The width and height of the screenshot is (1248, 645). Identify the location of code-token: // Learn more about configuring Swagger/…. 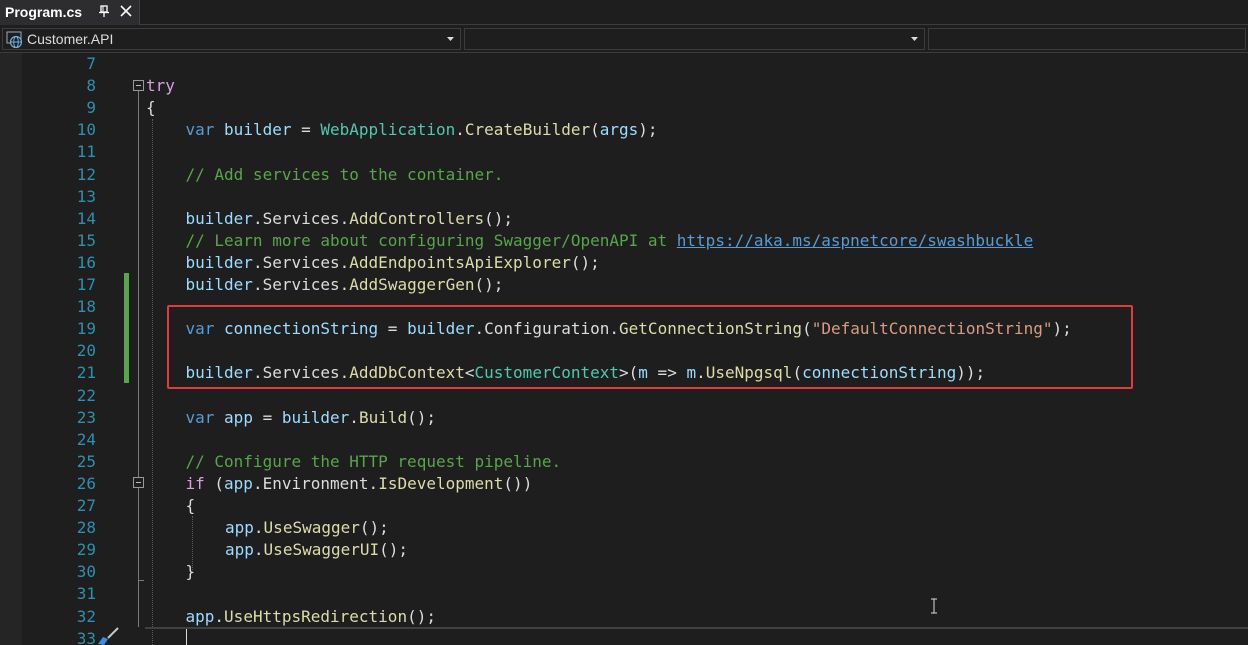
(431, 240).